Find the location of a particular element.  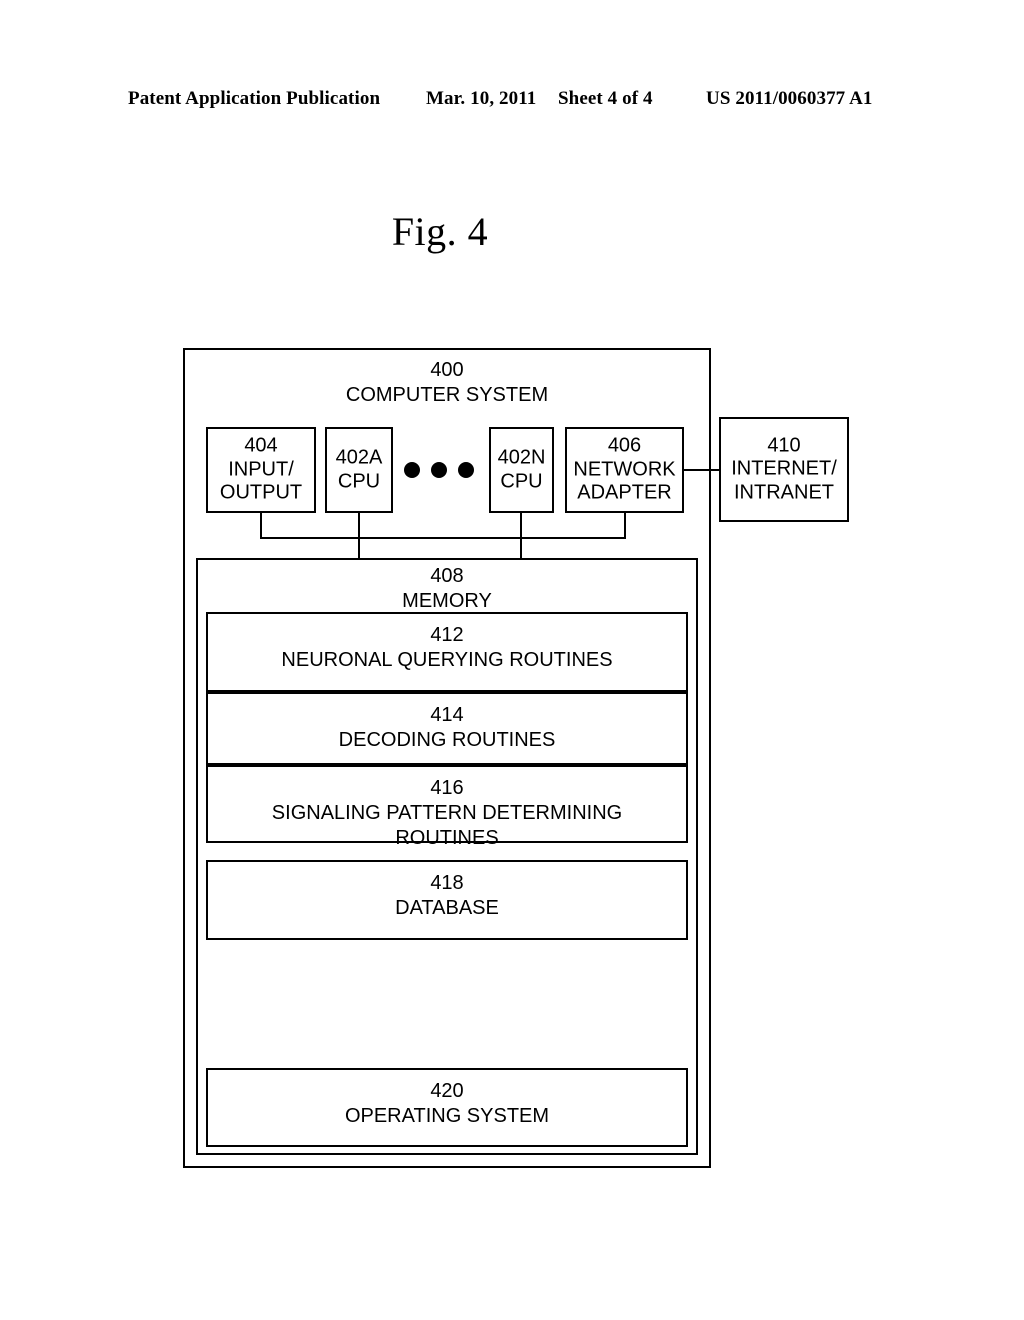

operating-system-label: OPERATING SYSTEM is located at coordinates (447, 1116).